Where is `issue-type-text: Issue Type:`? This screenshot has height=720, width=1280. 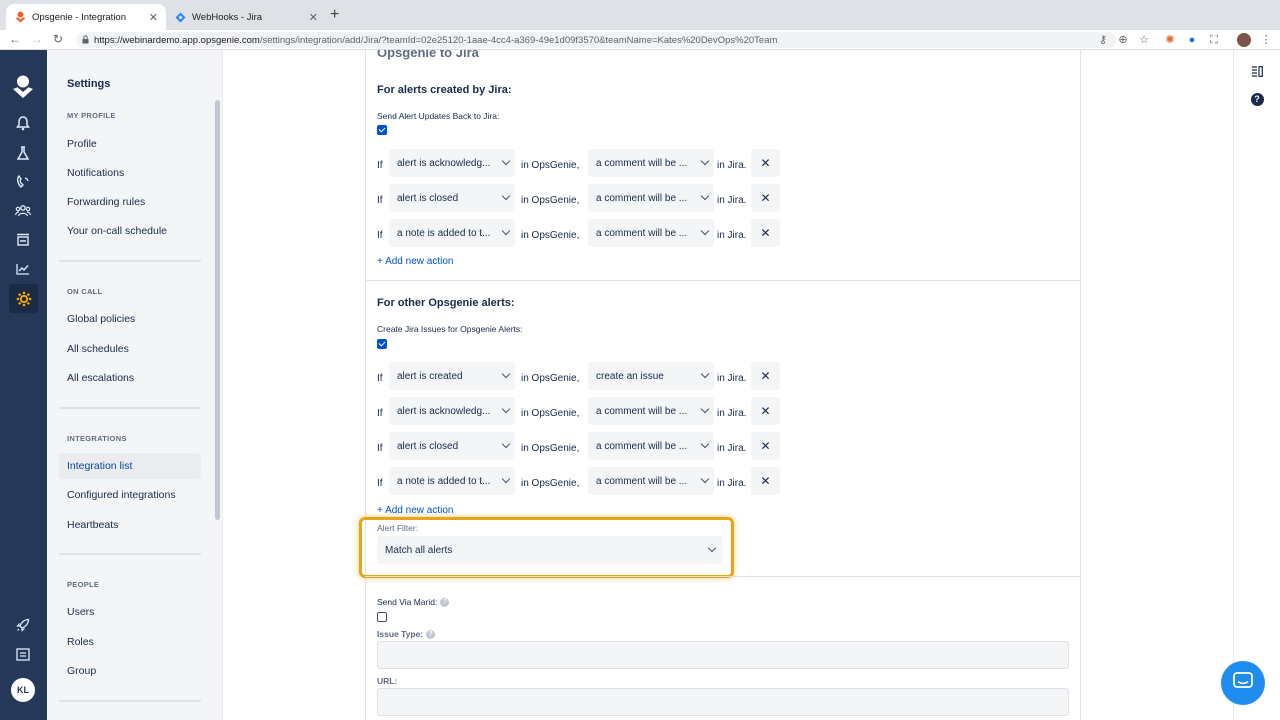
issue-type-text: Issue Type: is located at coordinates (400, 634).